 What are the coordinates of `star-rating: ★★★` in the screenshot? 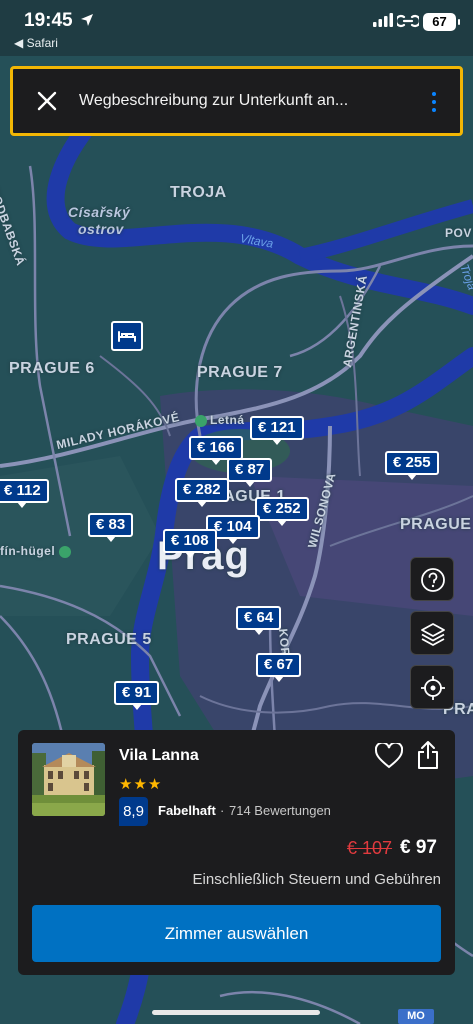 It's located at (141, 784).